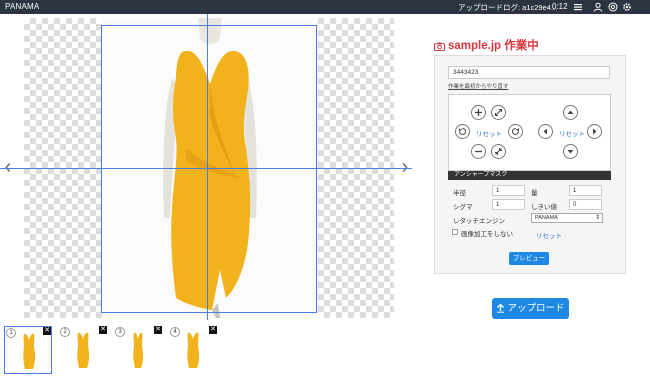  Describe the element at coordinates (489, 133) in the screenshot. I see `reset-zoom-link: リセット` at that location.